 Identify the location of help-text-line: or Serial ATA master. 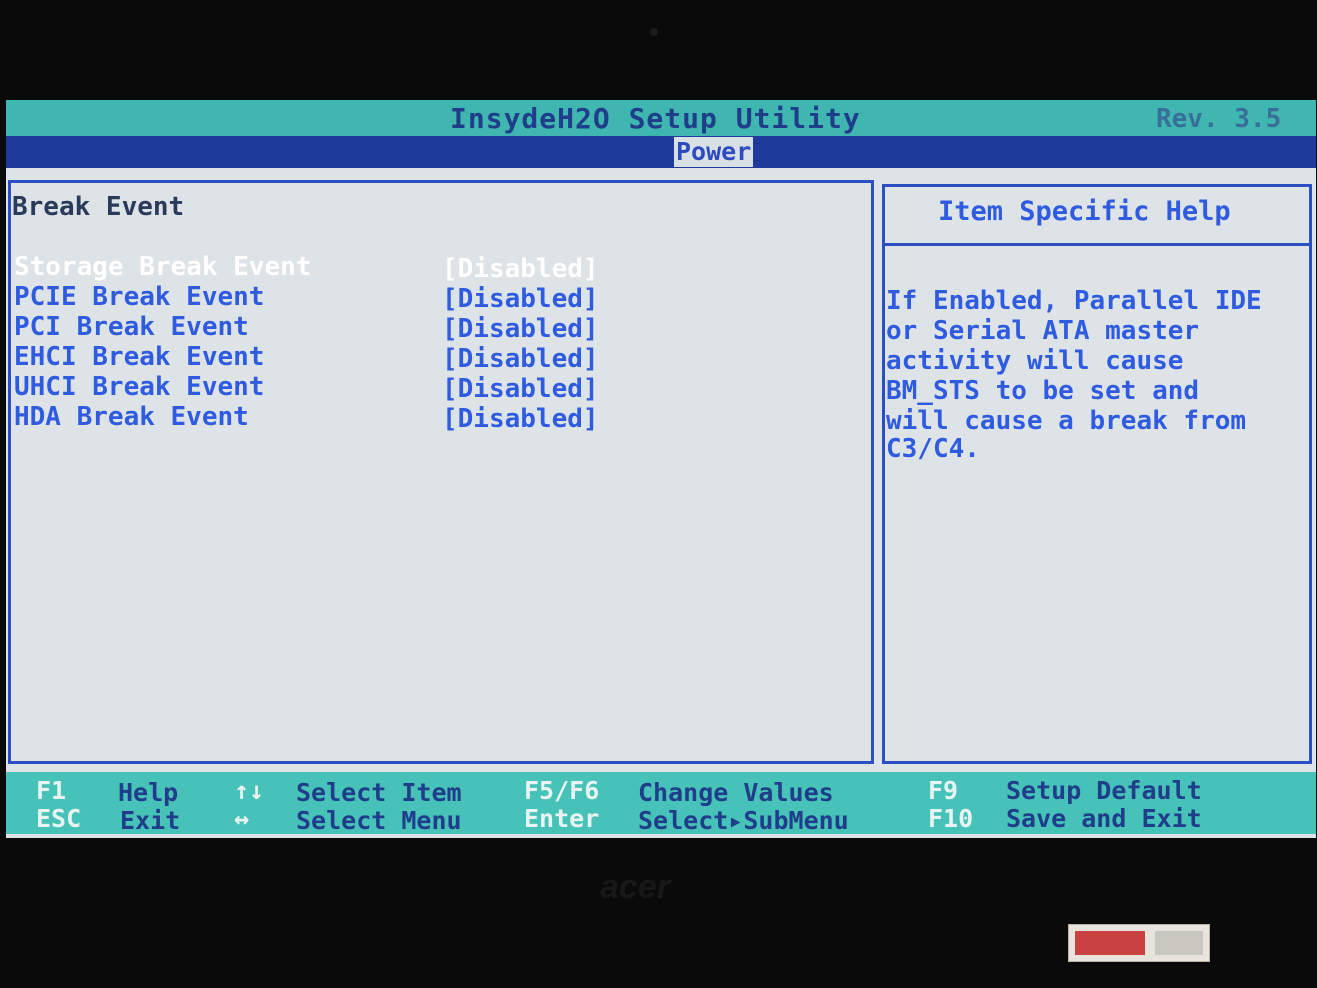
(1043, 331).